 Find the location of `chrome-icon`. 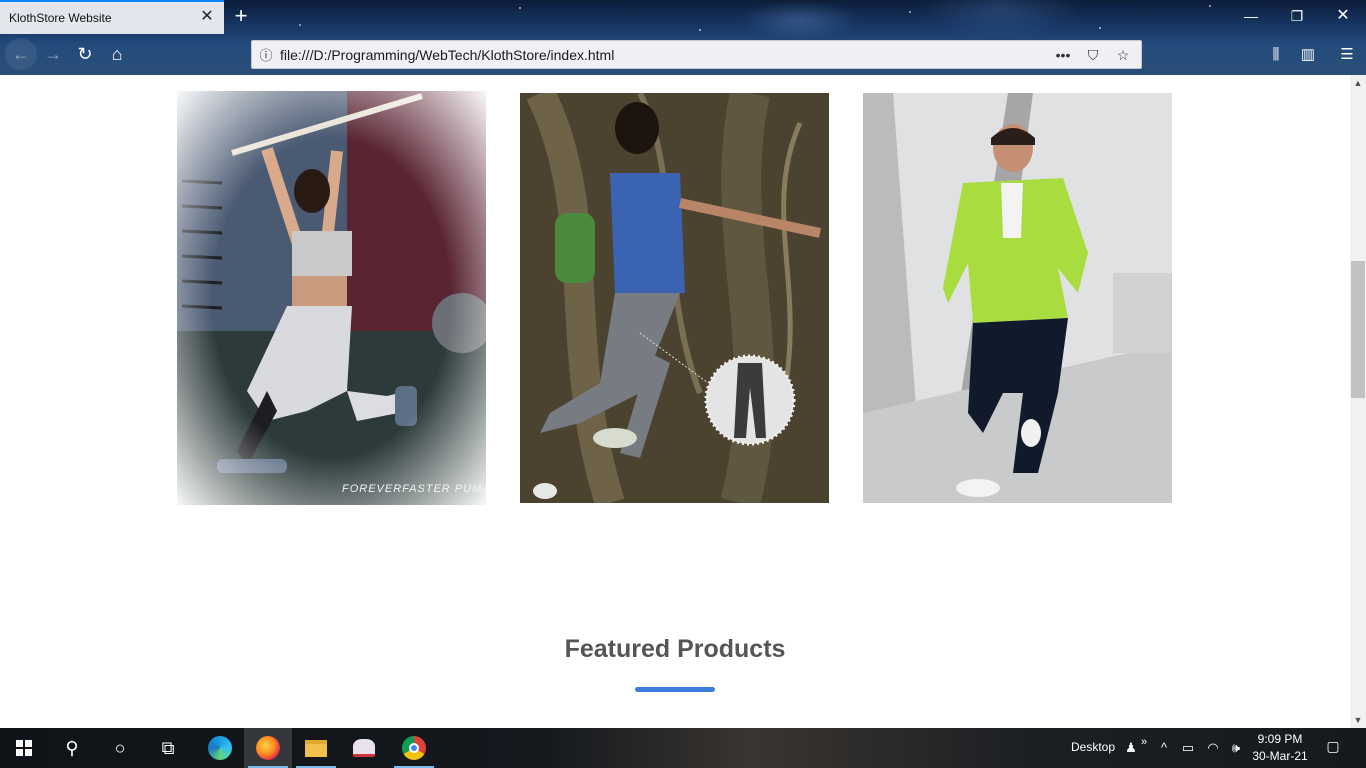

chrome-icon is located at coordinates (414, 748).